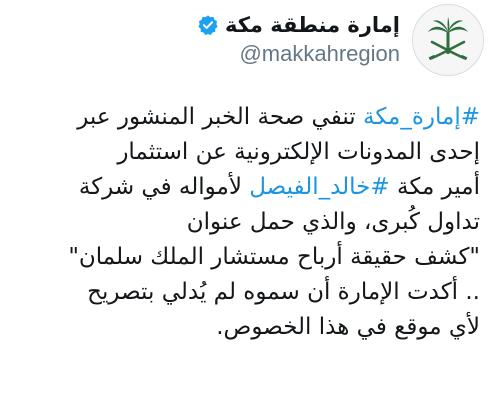  I want to click on display-name-row: إمارة منطقة مكة, so click(298, 25).